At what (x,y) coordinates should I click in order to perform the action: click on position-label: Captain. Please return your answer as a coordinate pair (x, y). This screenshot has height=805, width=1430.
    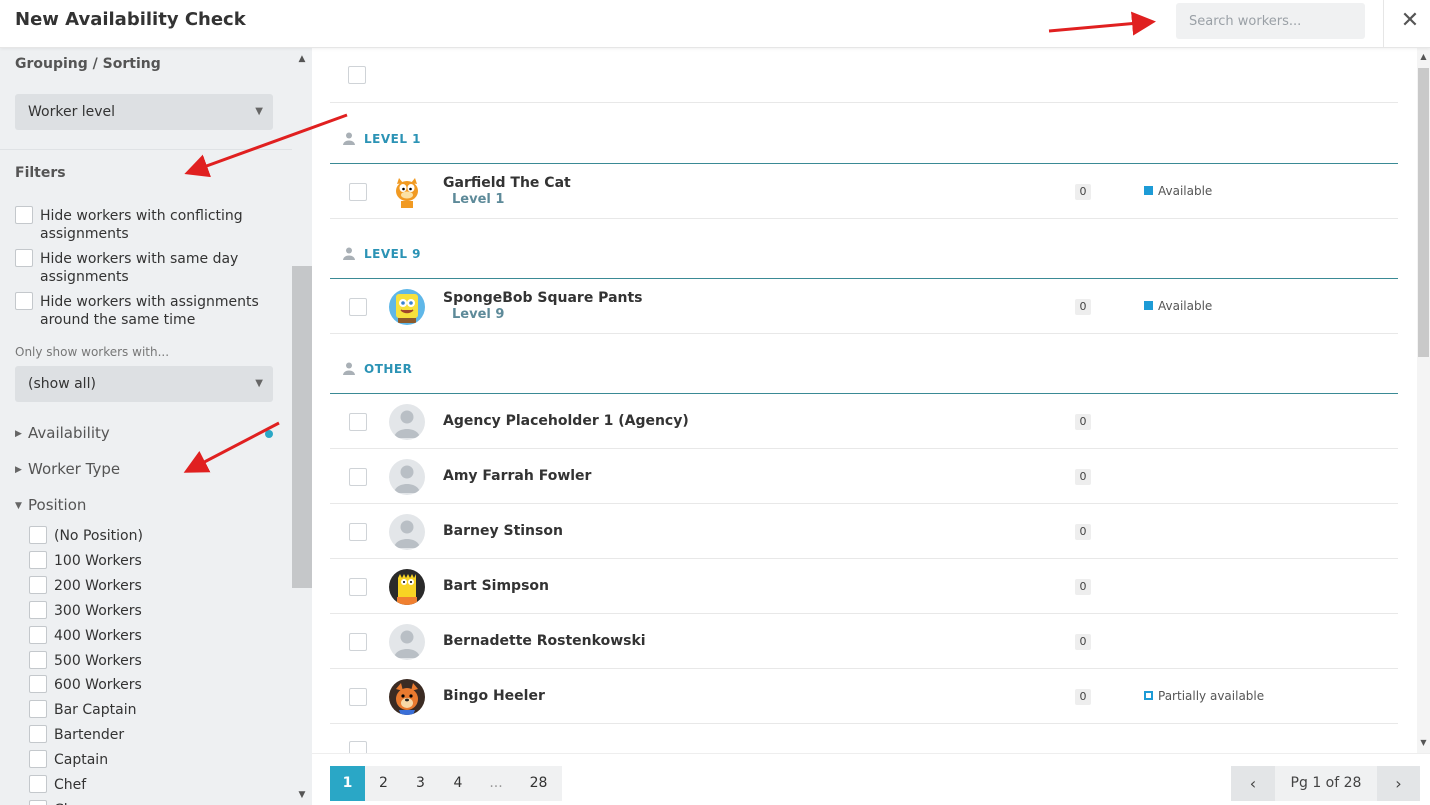
    Looking at the image, I should click on (81, 760).